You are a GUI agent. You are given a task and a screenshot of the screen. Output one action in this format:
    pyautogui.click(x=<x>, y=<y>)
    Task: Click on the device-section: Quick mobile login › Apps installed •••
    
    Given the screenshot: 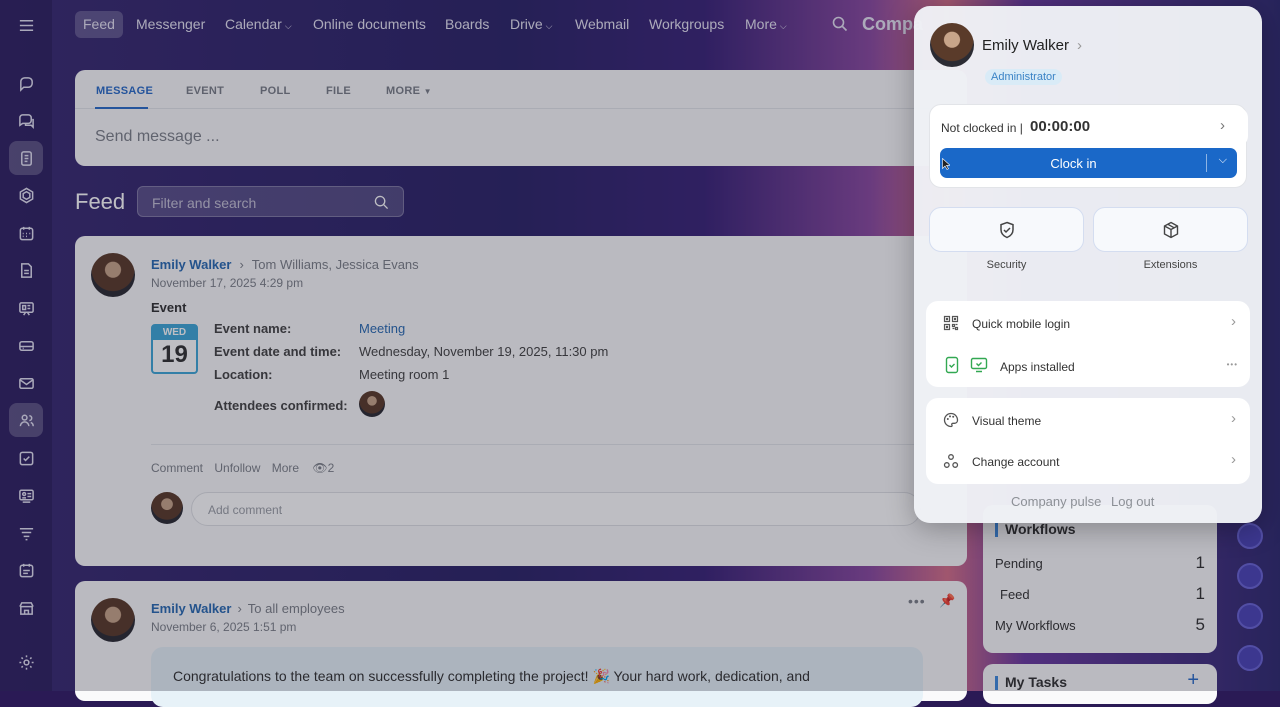 What is the action you would take?
    pyautogui.click(x=1088, y=344)
    